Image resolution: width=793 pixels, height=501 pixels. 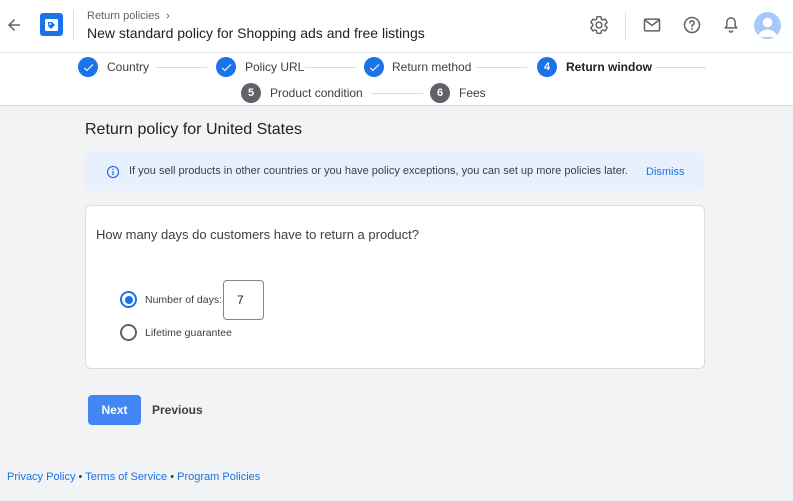 I want to click on privacy-policy-link: Privacy Policy, so click(x=41, y=477).